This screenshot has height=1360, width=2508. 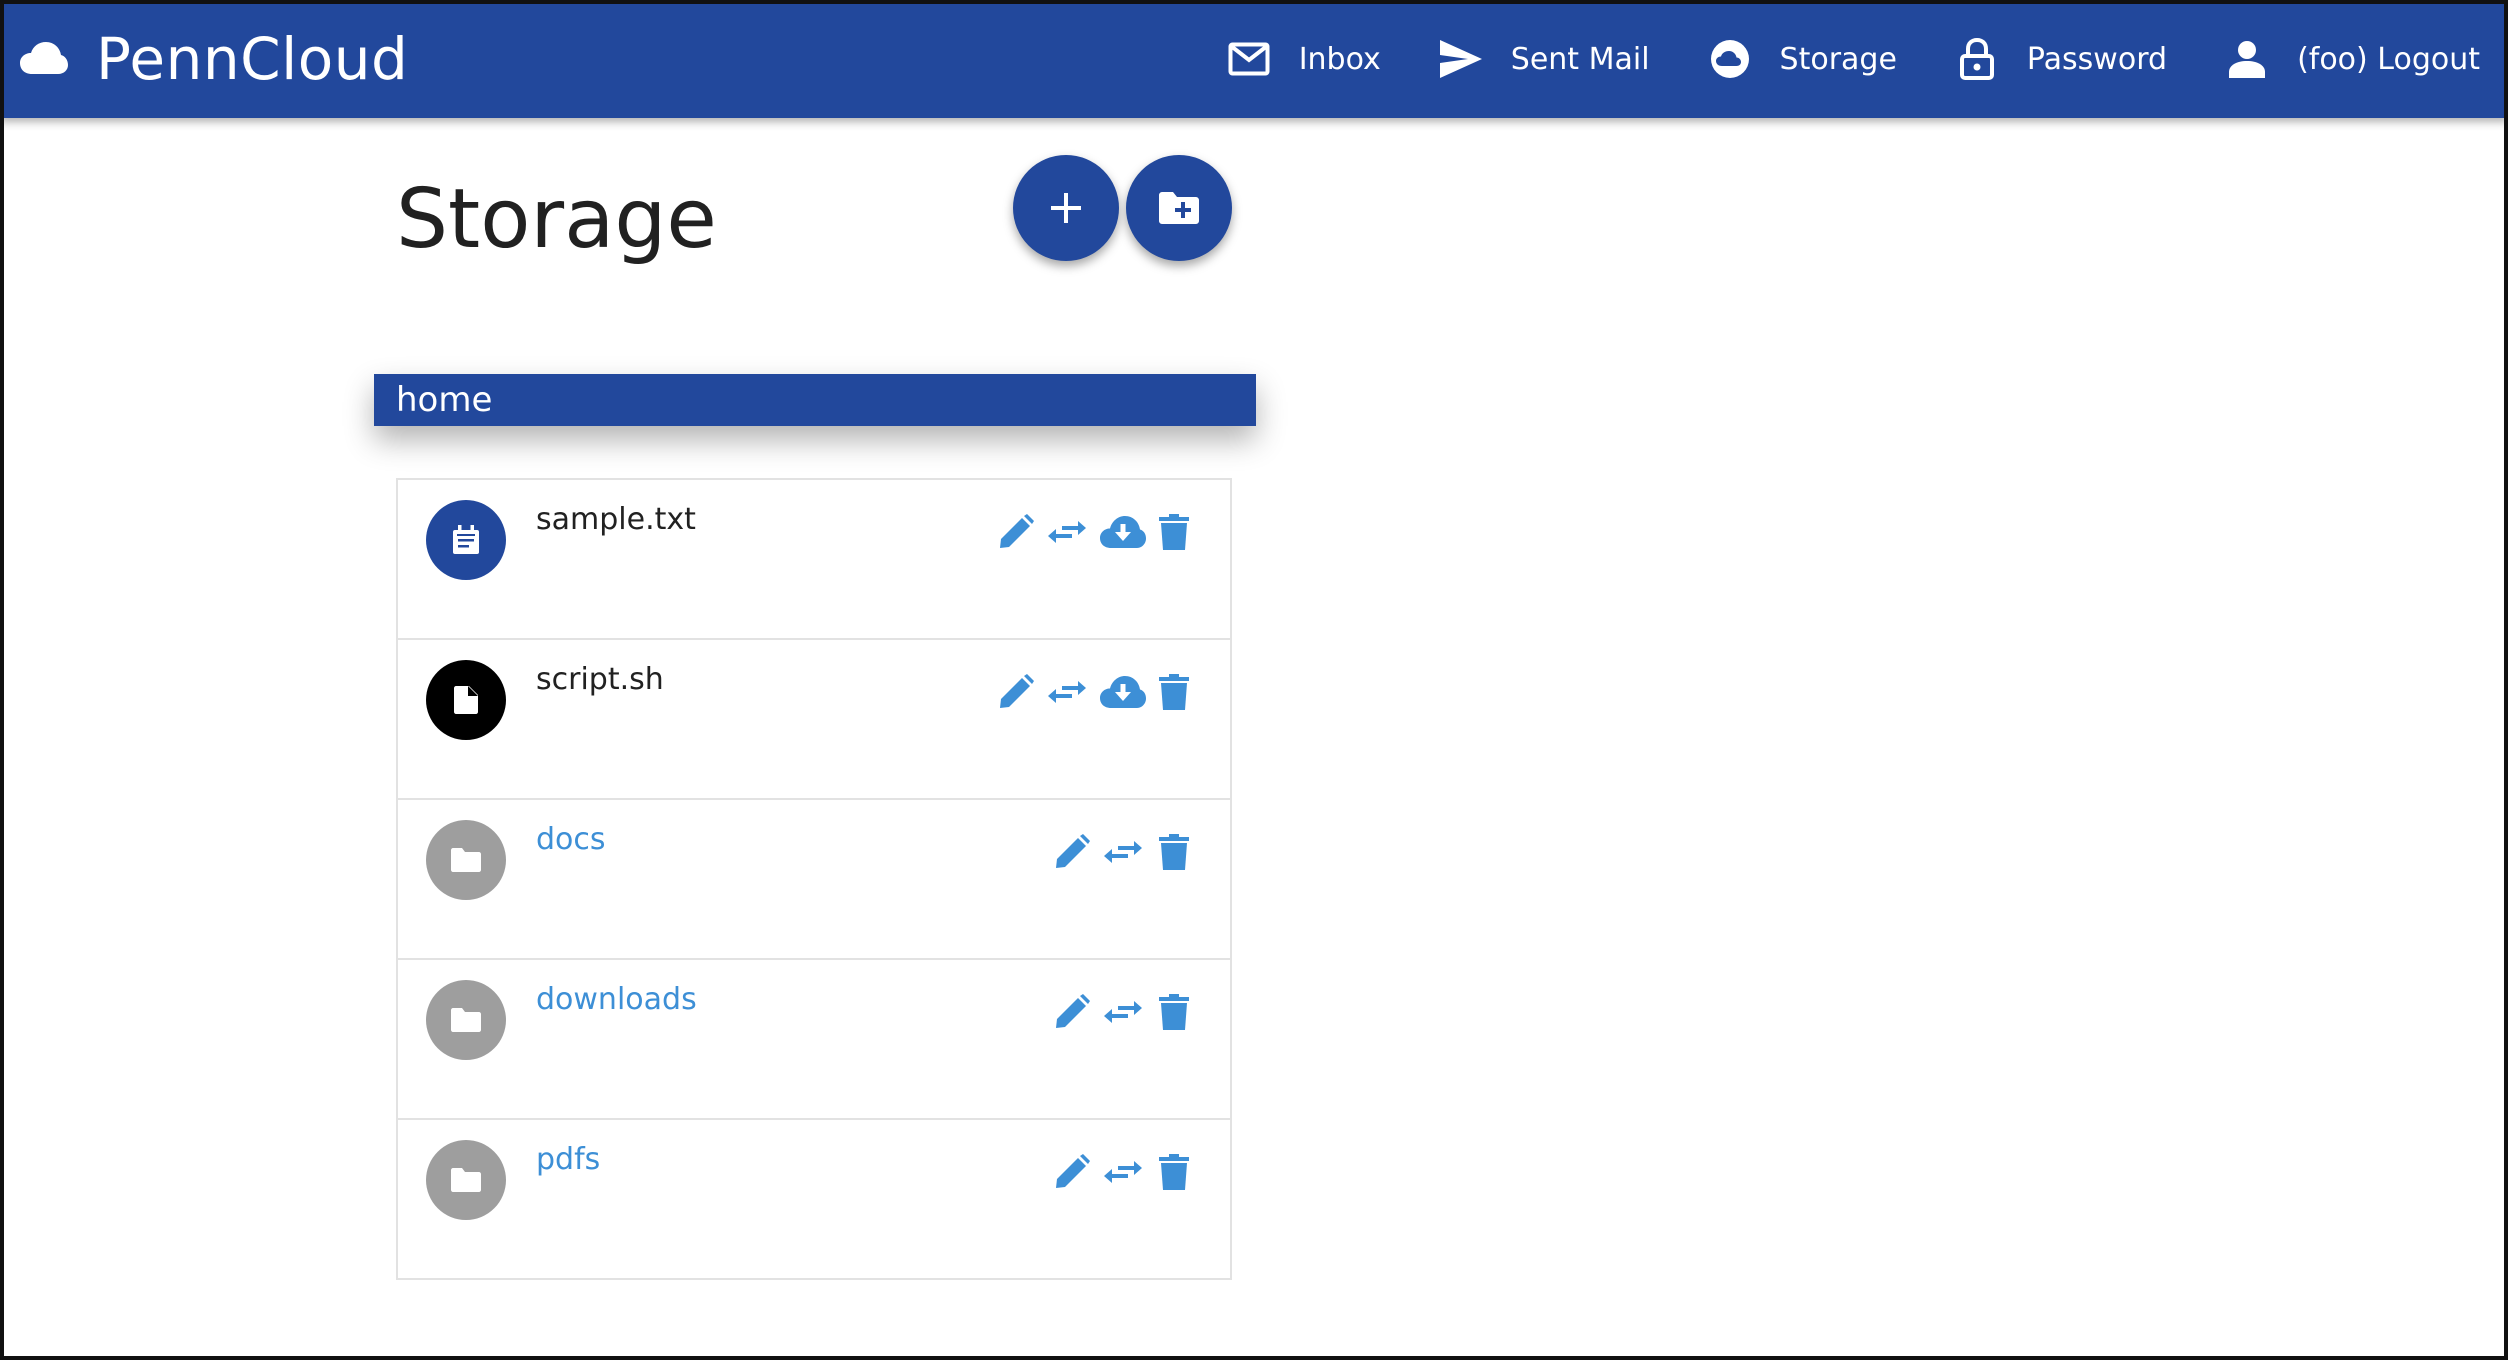 What do you see at coordinates (1461, 59) in the screenshot?
I see `send-icon` at bounding box center [1461, 59].